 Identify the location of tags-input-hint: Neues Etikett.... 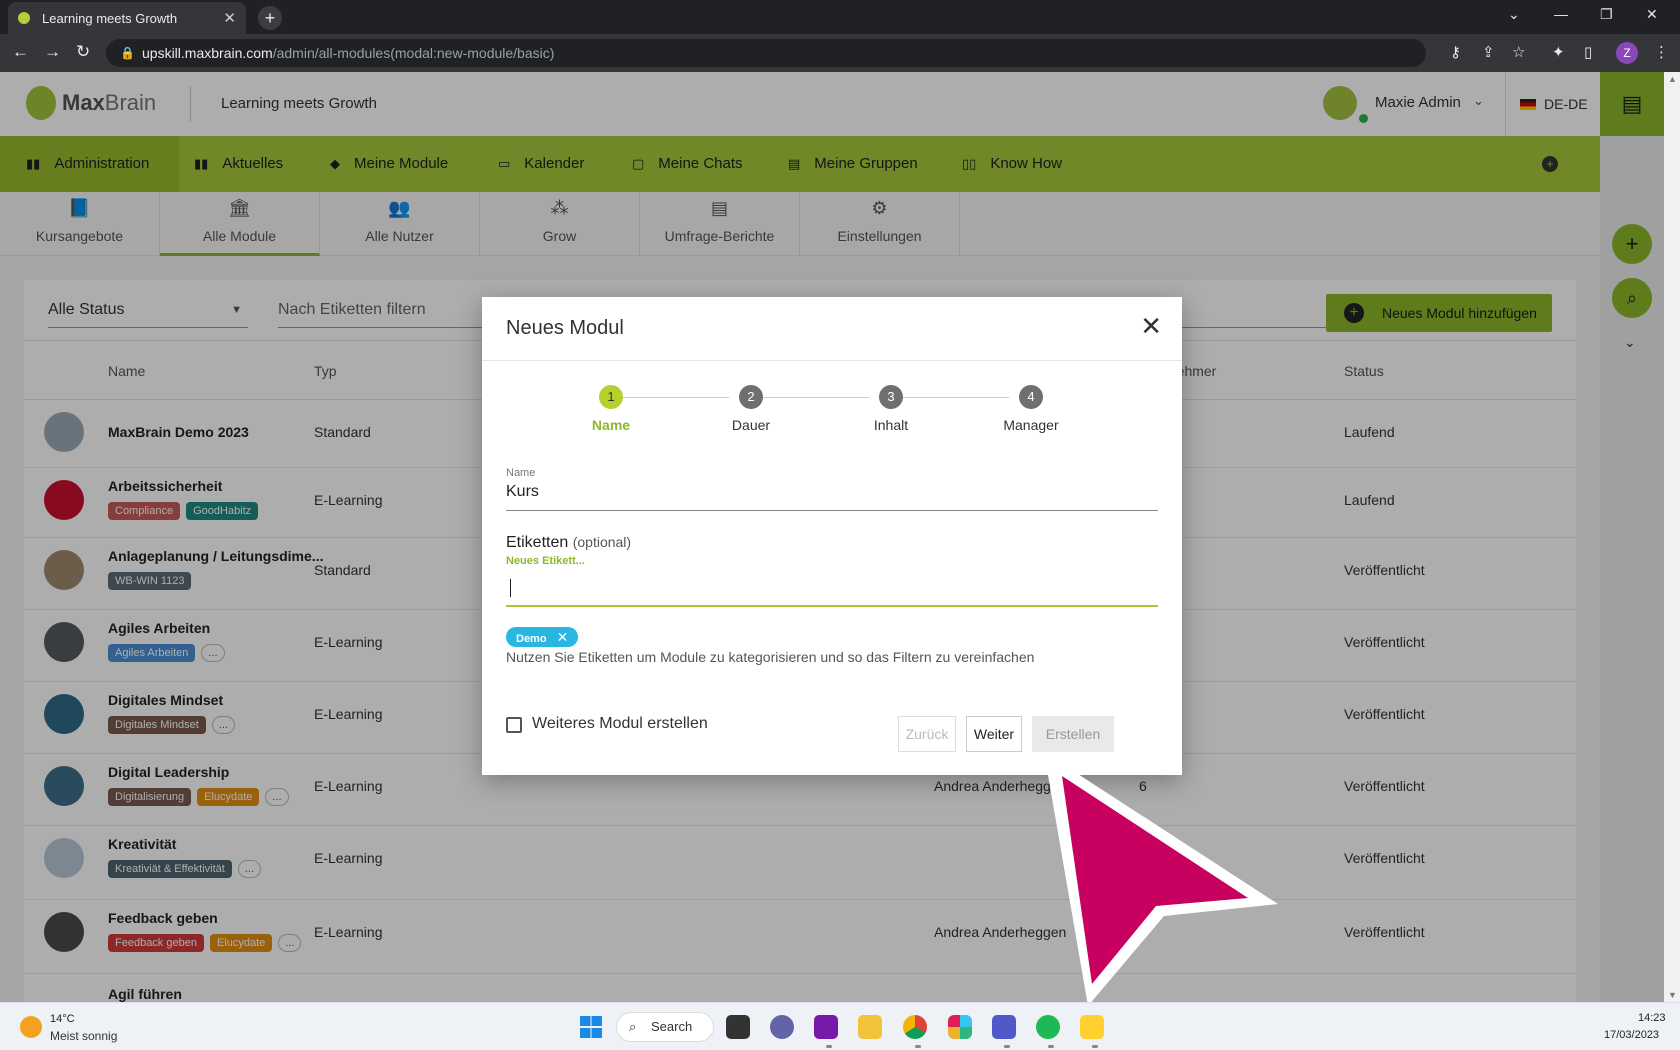
(545, 561).